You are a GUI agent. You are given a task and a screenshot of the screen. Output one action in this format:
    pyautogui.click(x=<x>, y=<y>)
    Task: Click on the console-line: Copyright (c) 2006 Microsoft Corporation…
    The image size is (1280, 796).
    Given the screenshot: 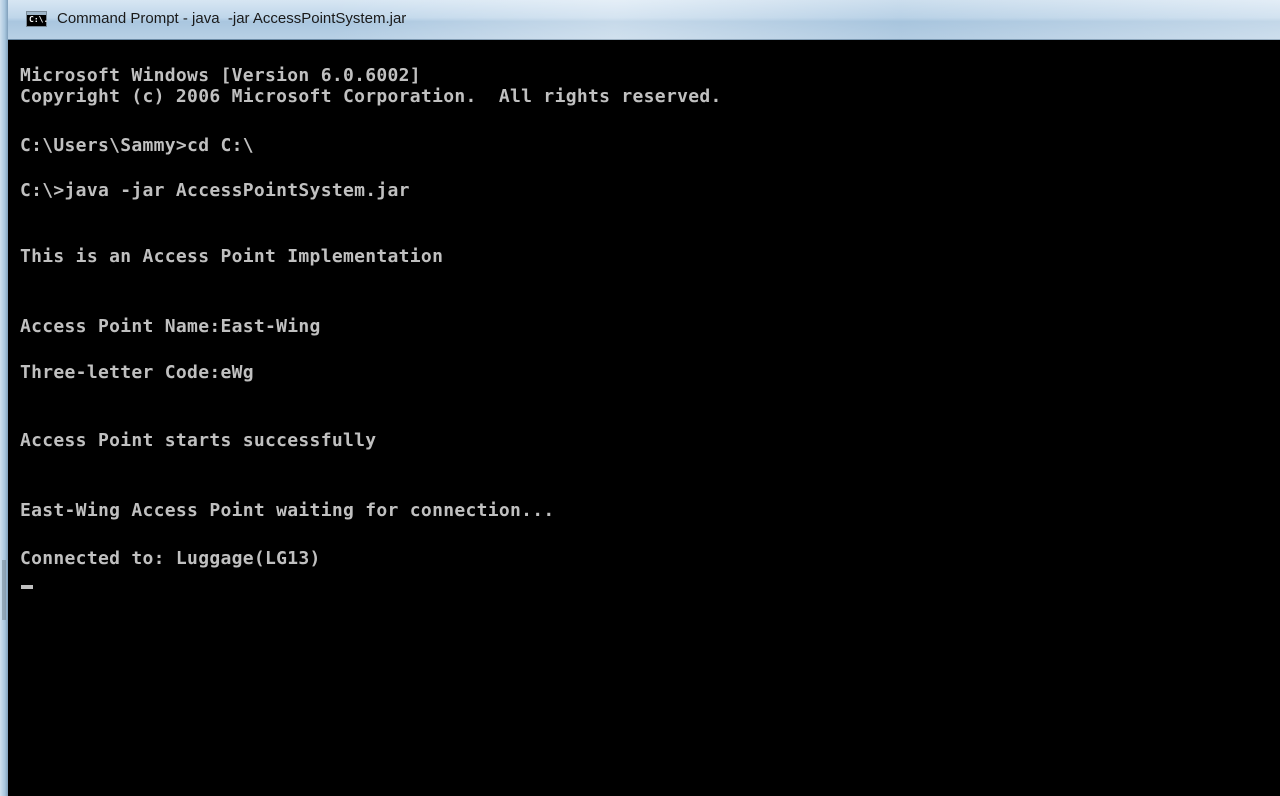 What is the action you would take?
    pyautogui.click(x=371, y=96)
    